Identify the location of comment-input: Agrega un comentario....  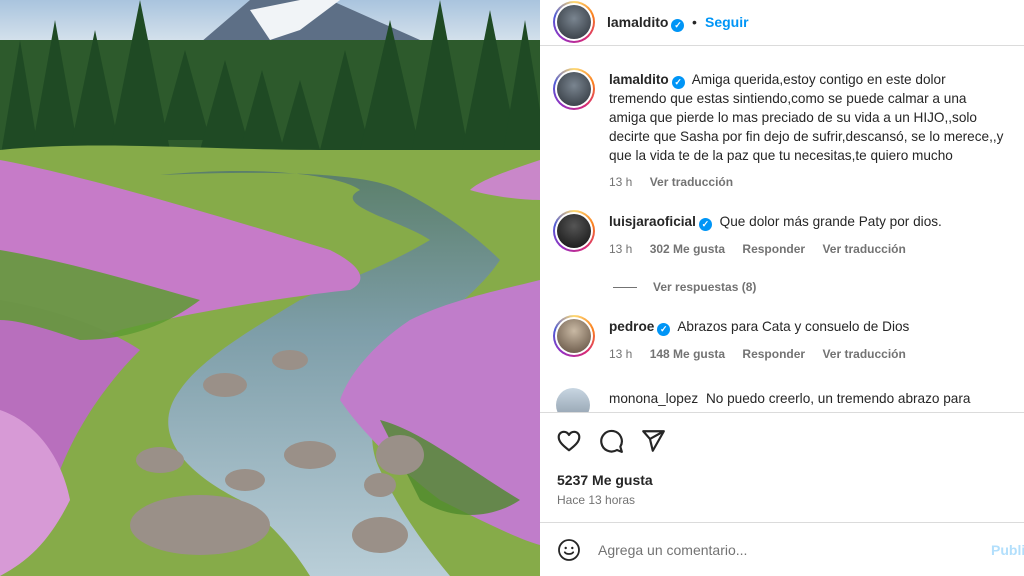
(672, 550).